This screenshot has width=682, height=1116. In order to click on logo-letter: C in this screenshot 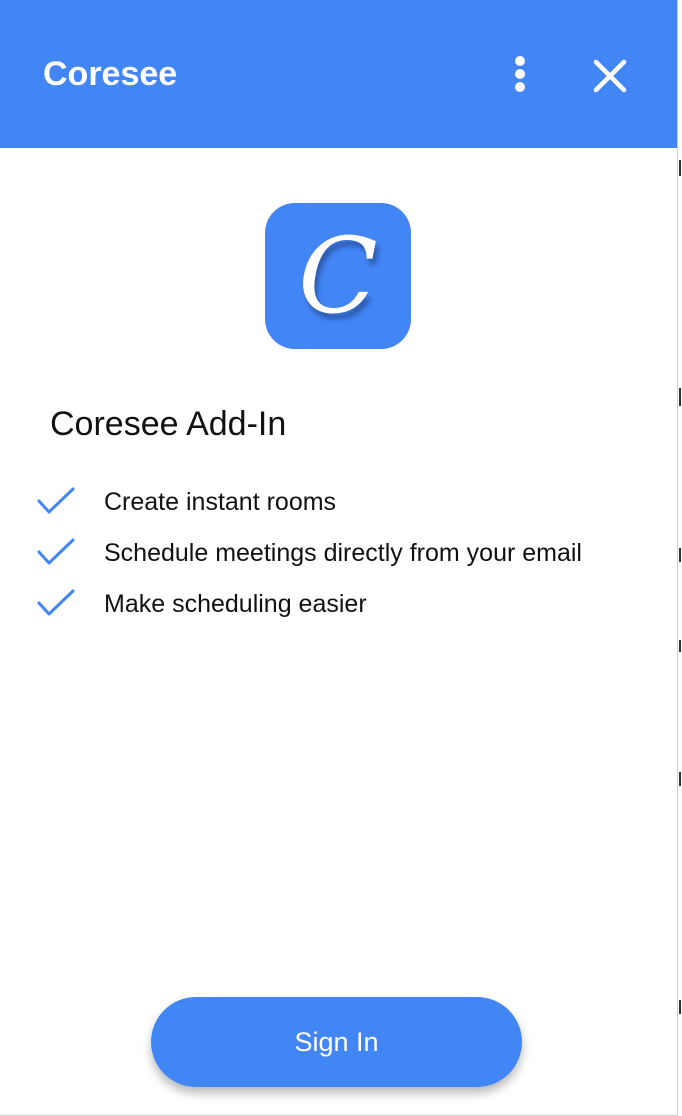, I will do `click(338, 276)`.